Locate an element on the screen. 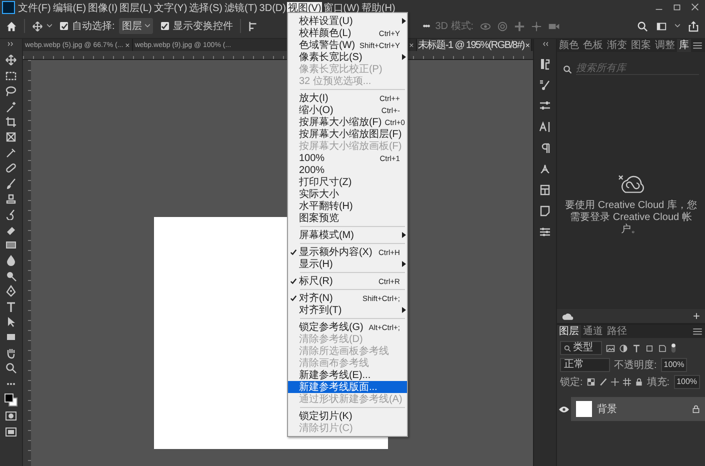  fill-field: 100% is located at coordinates (687, 382).